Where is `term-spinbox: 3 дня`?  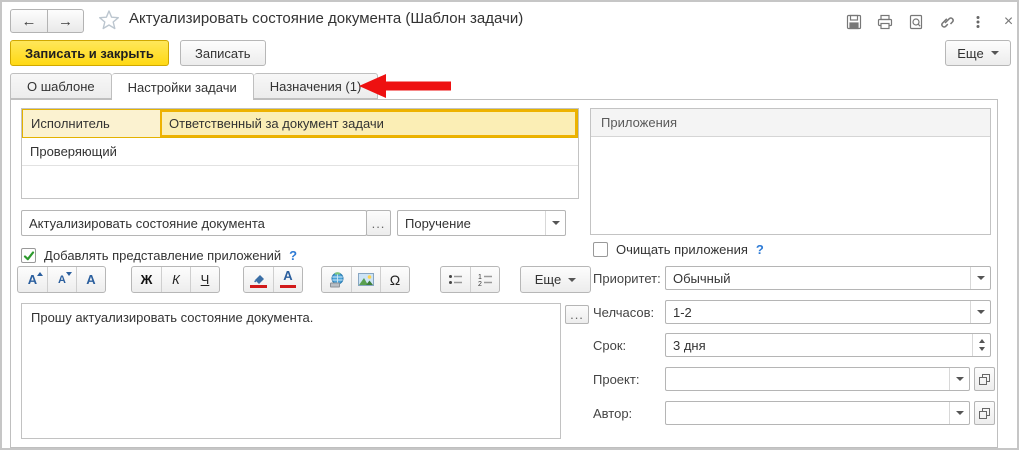 term-spinbox: 3 дня is located at coordinates (828, 345).